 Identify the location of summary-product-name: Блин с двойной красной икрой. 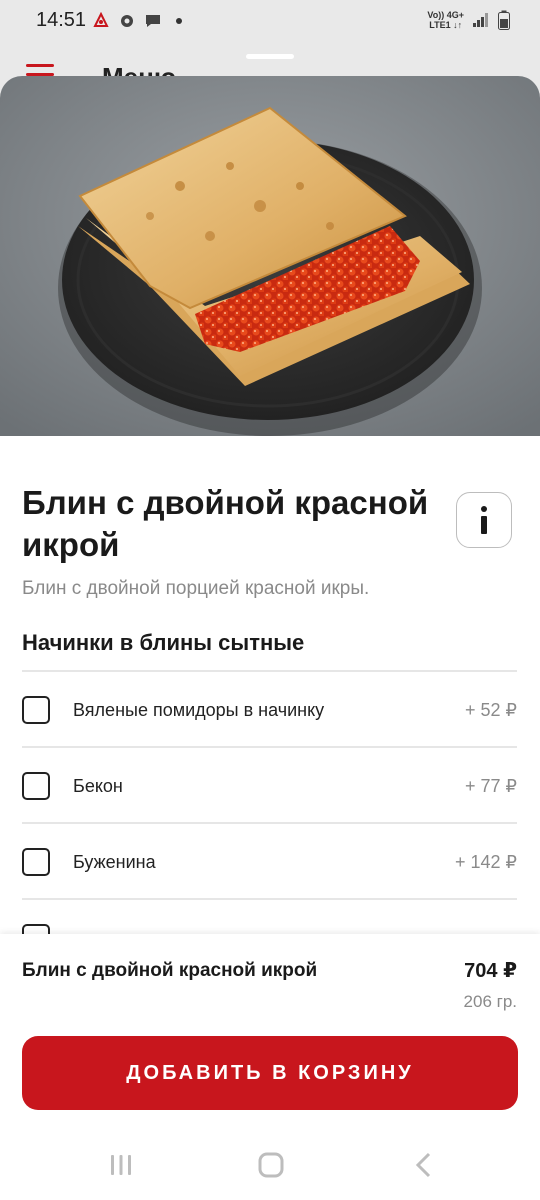
(170, 970).